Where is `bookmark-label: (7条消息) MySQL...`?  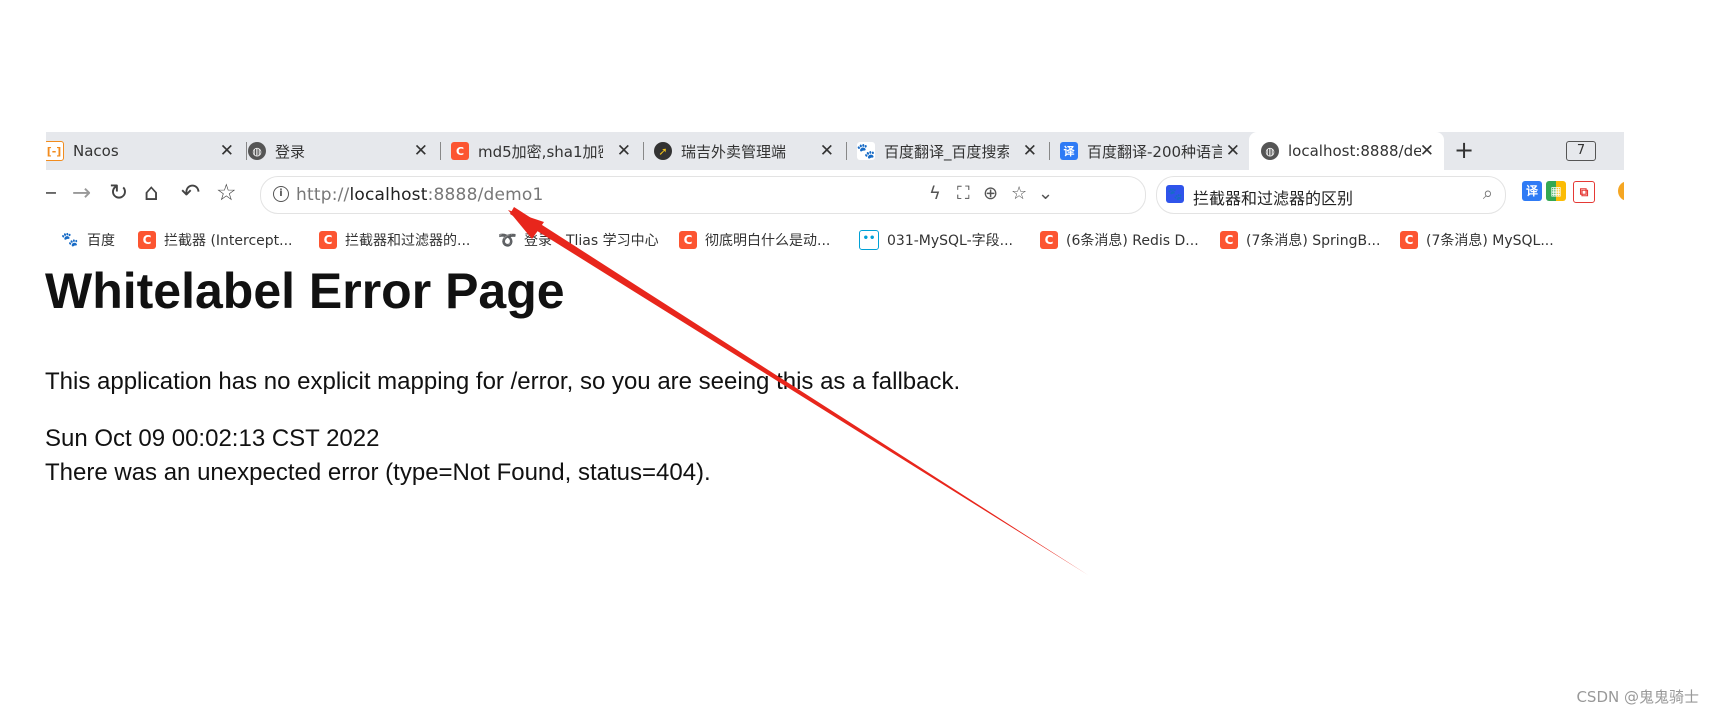 bookmark-label: (7条消息) MySQL... is located at coordinates (1490, 241).